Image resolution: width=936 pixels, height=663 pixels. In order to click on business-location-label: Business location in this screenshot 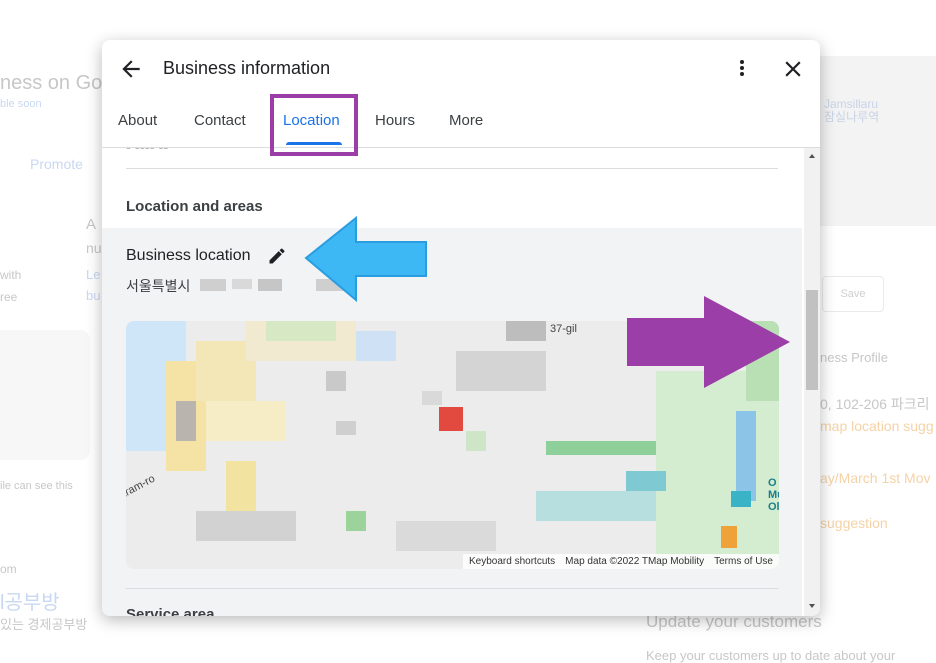, I will do `click(188, 255)`.